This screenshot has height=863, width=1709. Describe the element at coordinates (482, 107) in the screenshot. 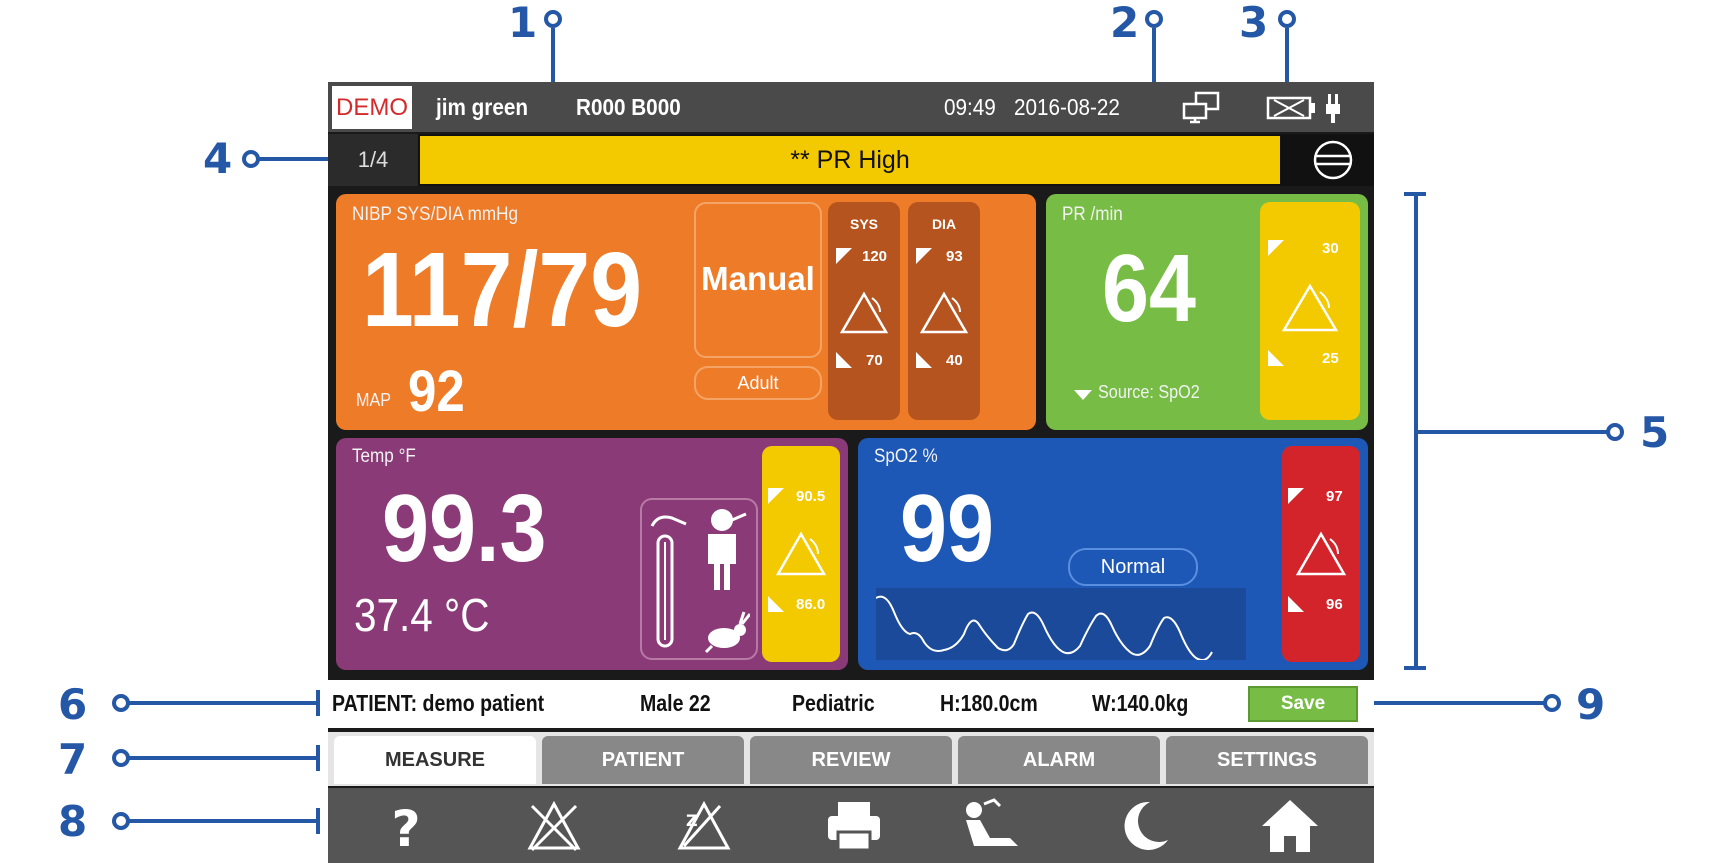

I see `patient-name: jim green` at that location.